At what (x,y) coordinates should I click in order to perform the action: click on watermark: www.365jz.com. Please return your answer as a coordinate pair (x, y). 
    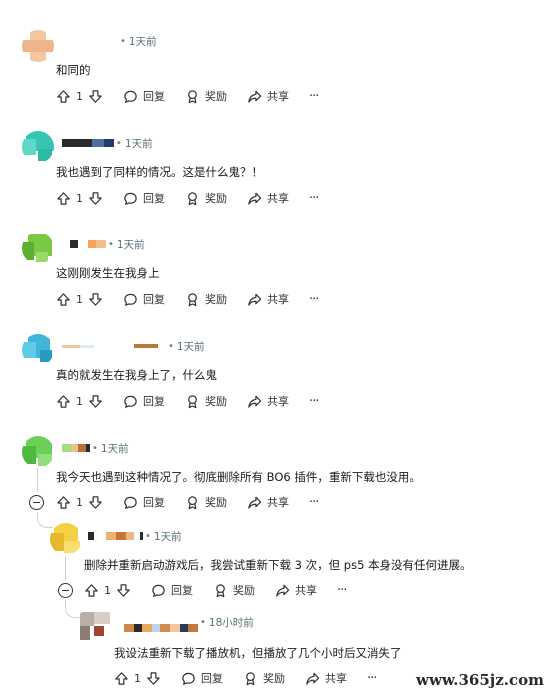
    Looking at the image, I should click on (480, 680).